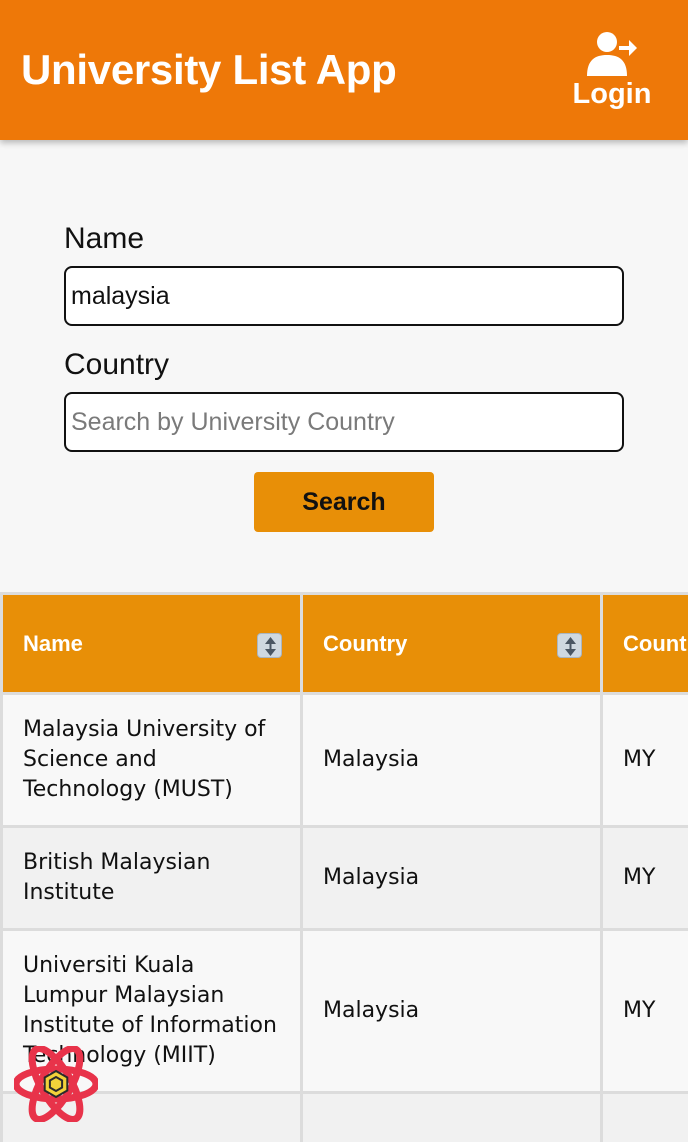  What do you see at coordinates (344, 422) in the screenshot?
I see `country-search-input` at bounding box center [344, 422].